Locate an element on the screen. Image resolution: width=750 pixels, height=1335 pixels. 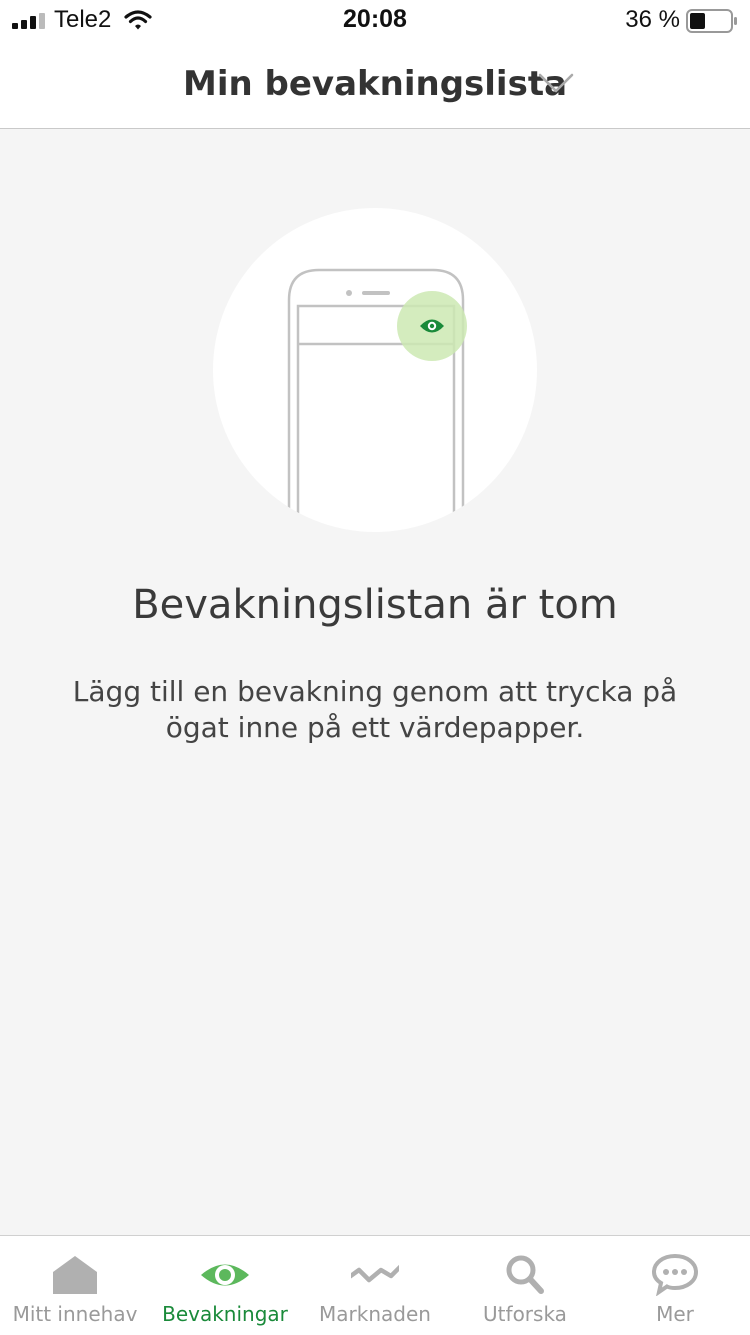
battery-percent: 36 % is located at coordinates (652, 19).